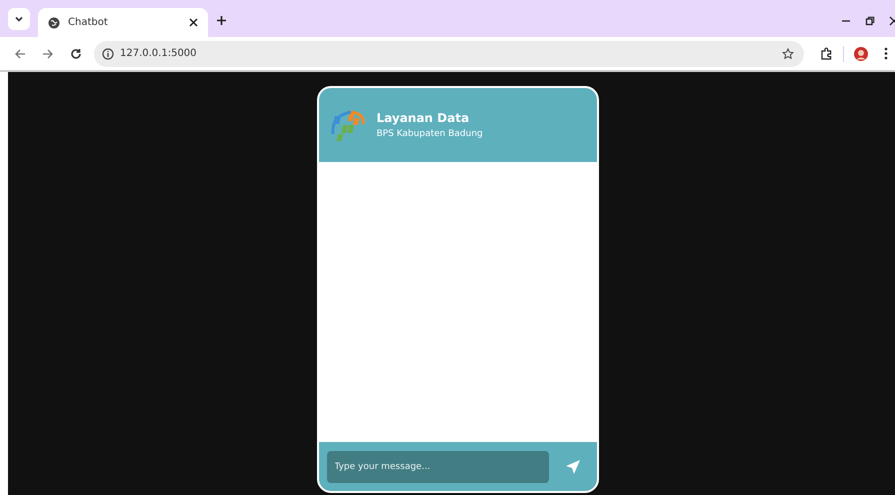 The width and height of the screenshot is (895, 495). Describe the element at coordinates (423, 118) in the screenshot. I see `chat-title: Layanan Data` at that location.